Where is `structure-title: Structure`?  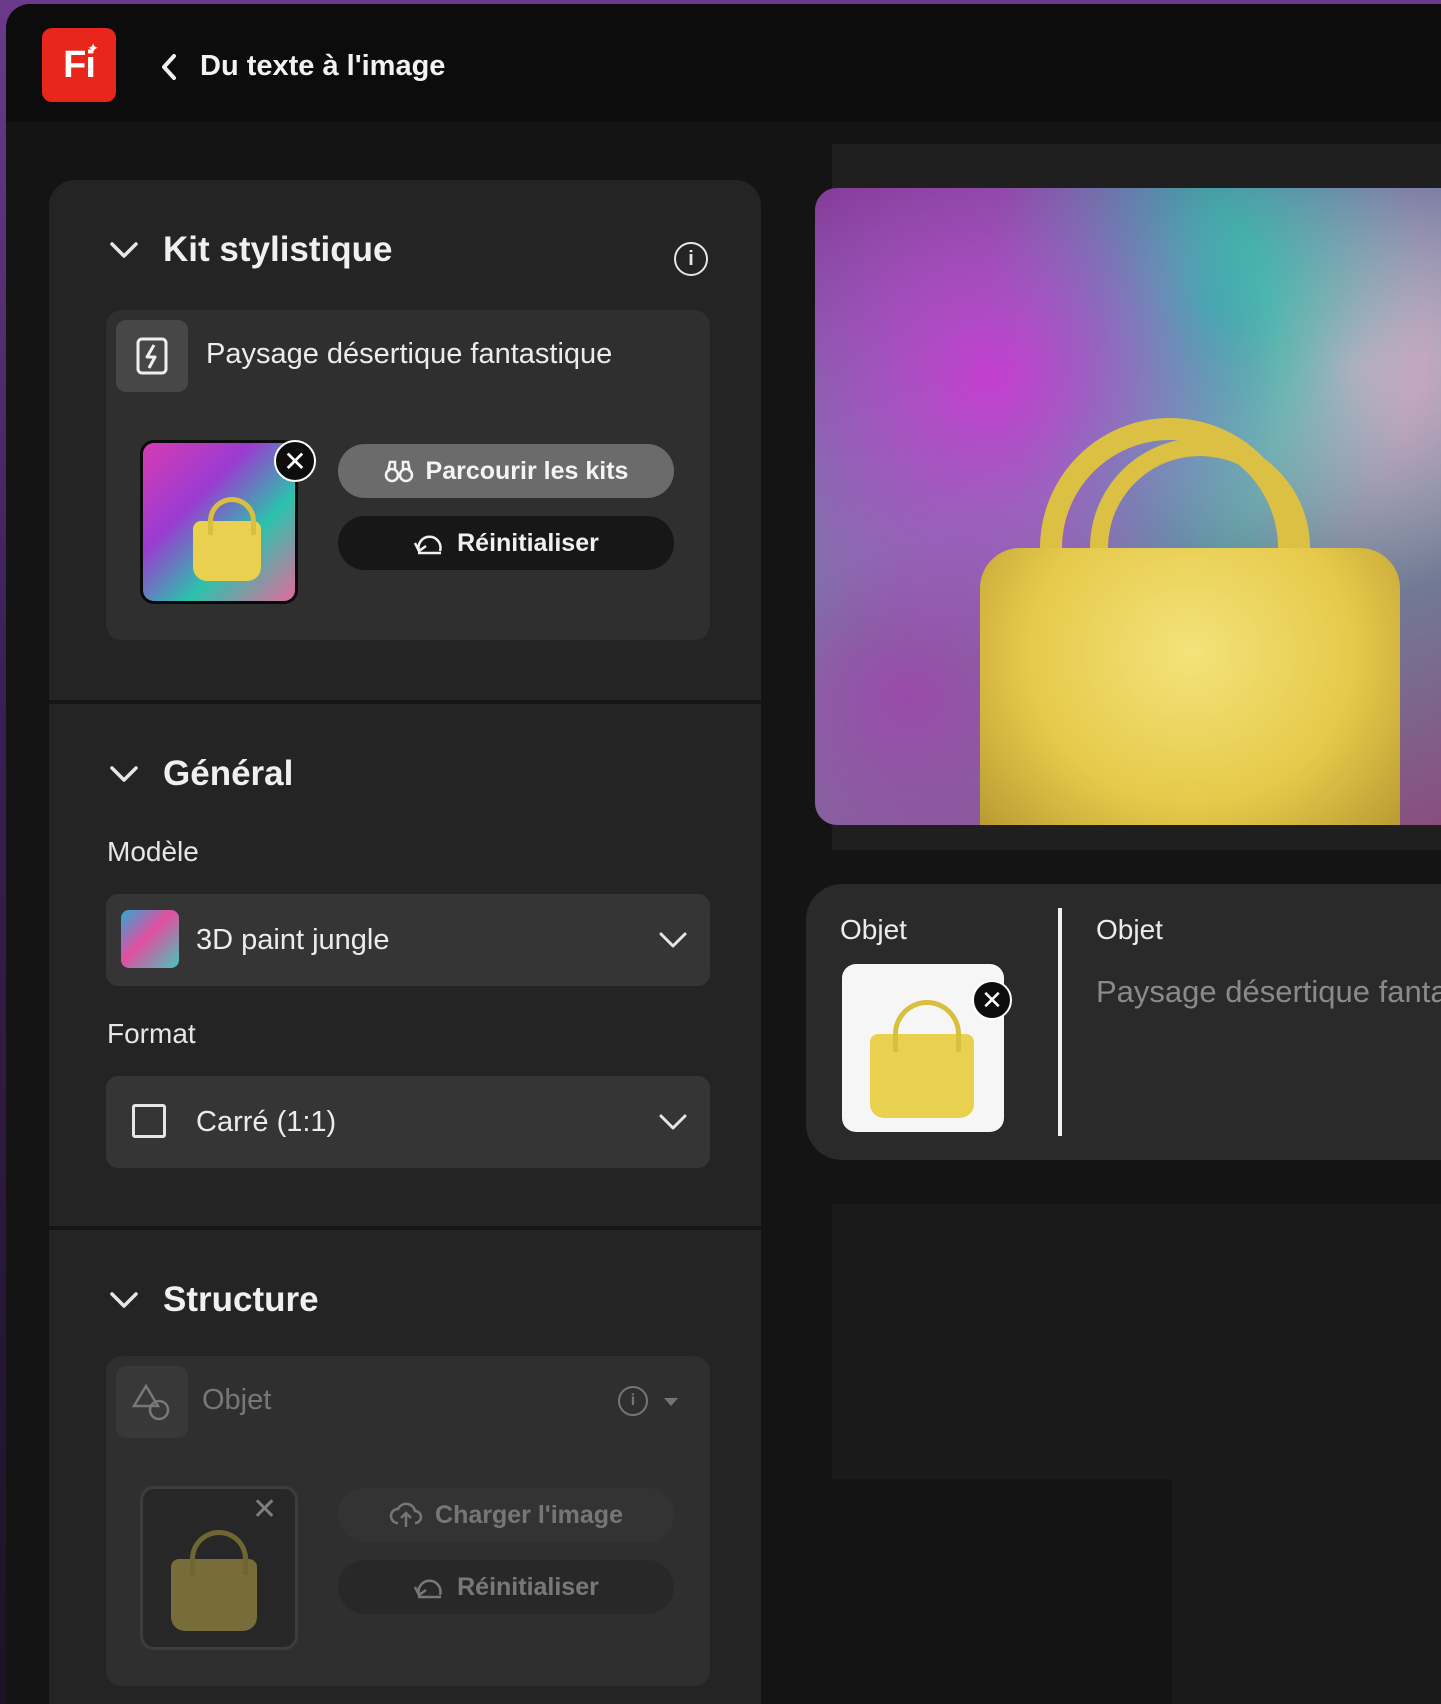
structure-title: Structure is located at coordinates (241, 1299).